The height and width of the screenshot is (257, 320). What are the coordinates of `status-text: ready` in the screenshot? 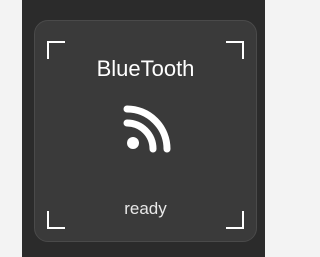 It's located at (145, 208).